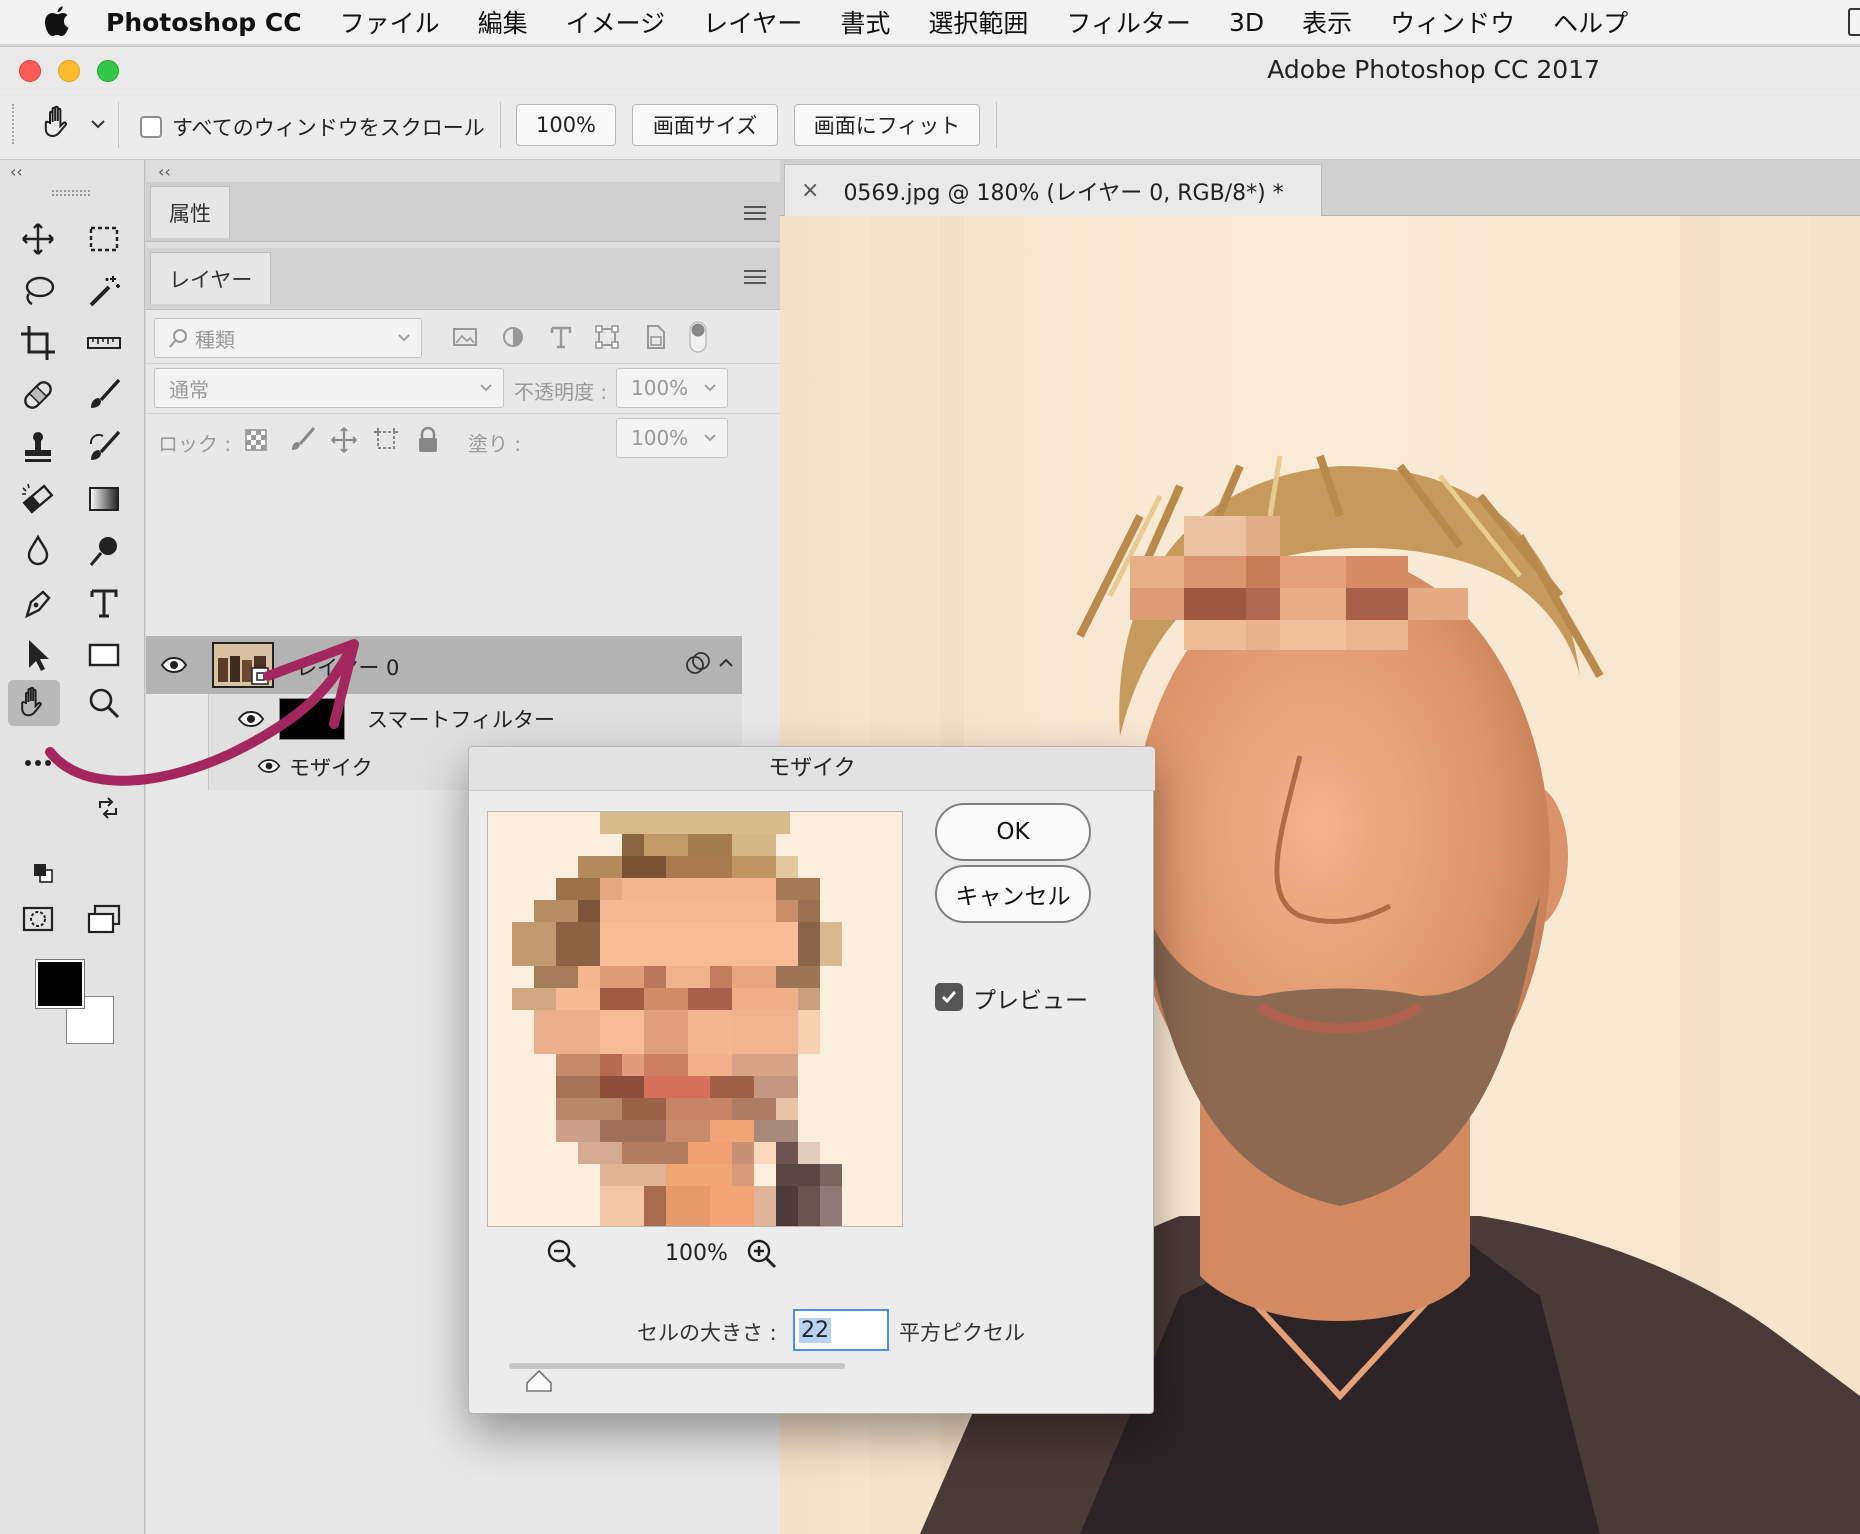 The image size is (1860, 1534). What do you see at coordinates (815, 1330) in the screenshot?
I see `cell-size-value: 22` at bounding box center [815, 1330].